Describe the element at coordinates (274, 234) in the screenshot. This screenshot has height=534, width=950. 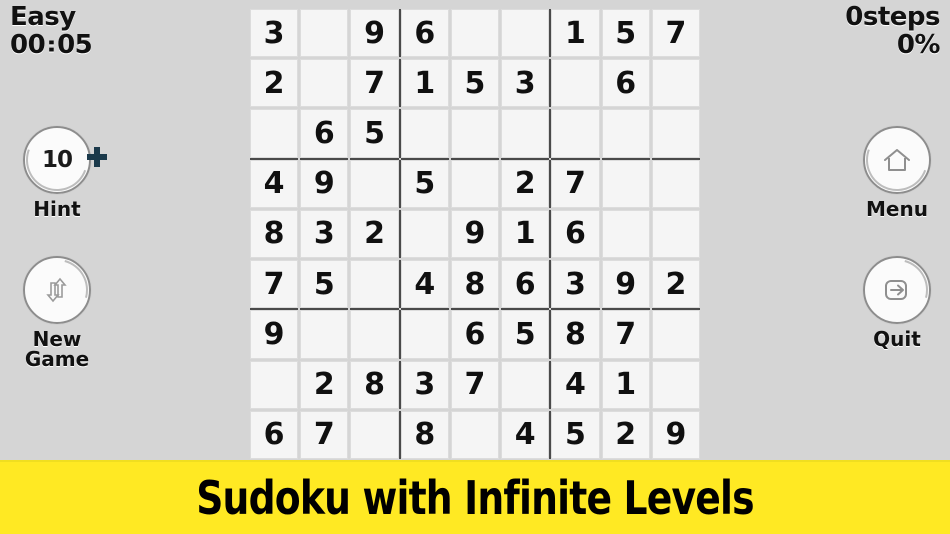
I see `sudoku-cell-r5c1: 8` at that location.